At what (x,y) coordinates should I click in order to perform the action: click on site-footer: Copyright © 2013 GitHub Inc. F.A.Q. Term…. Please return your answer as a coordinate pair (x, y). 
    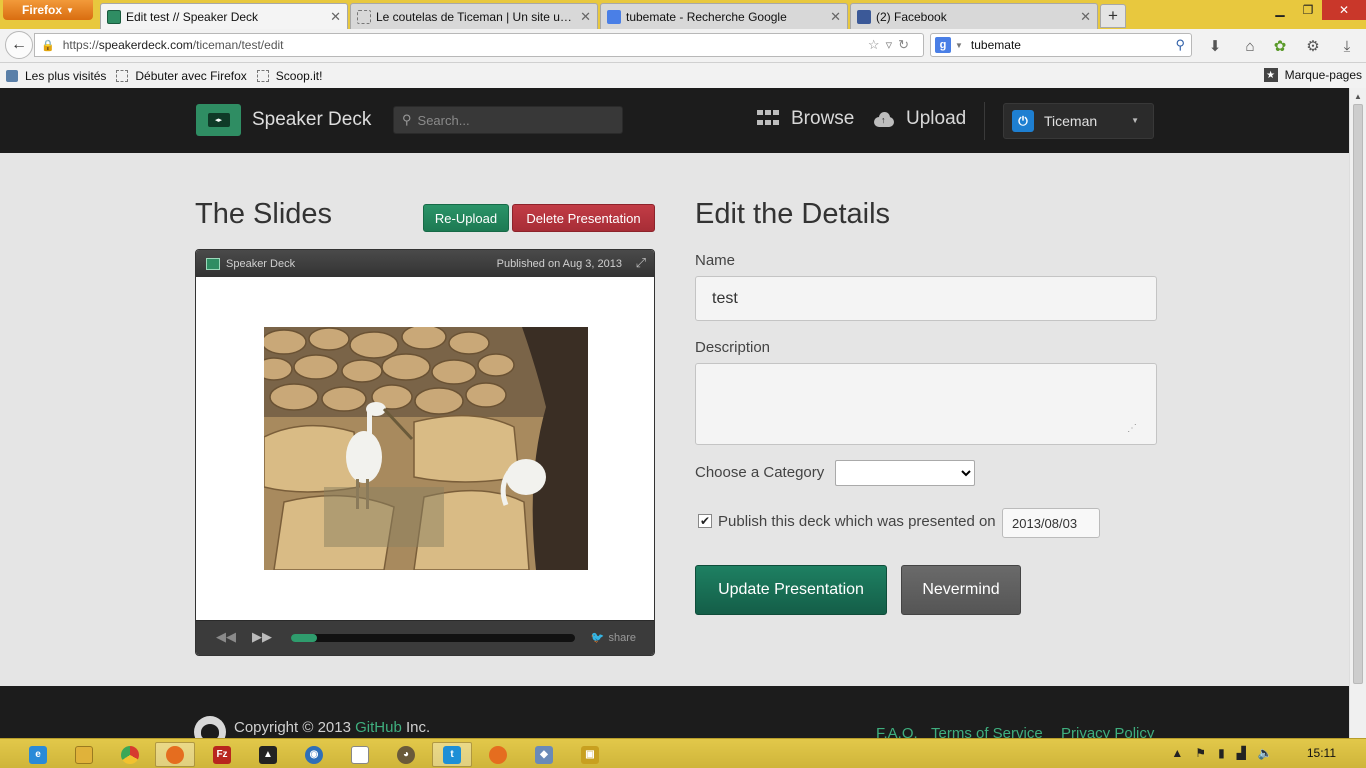
    Looking at the image, I should click on (674, 712).